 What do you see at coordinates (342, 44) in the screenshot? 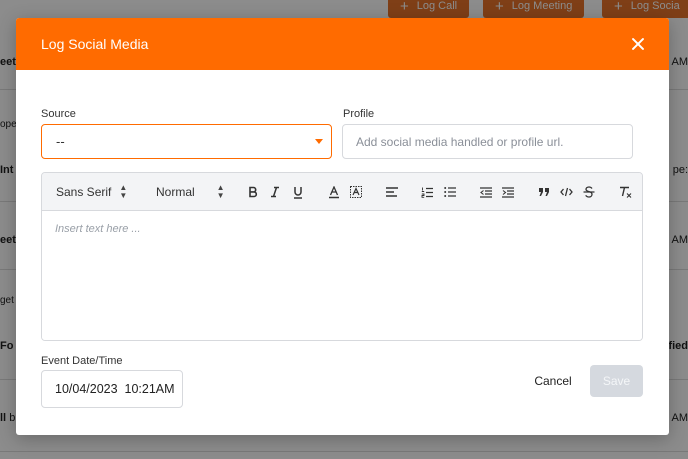
I see `dialog-header: Log Social Media` at bounding box center [342, 44].